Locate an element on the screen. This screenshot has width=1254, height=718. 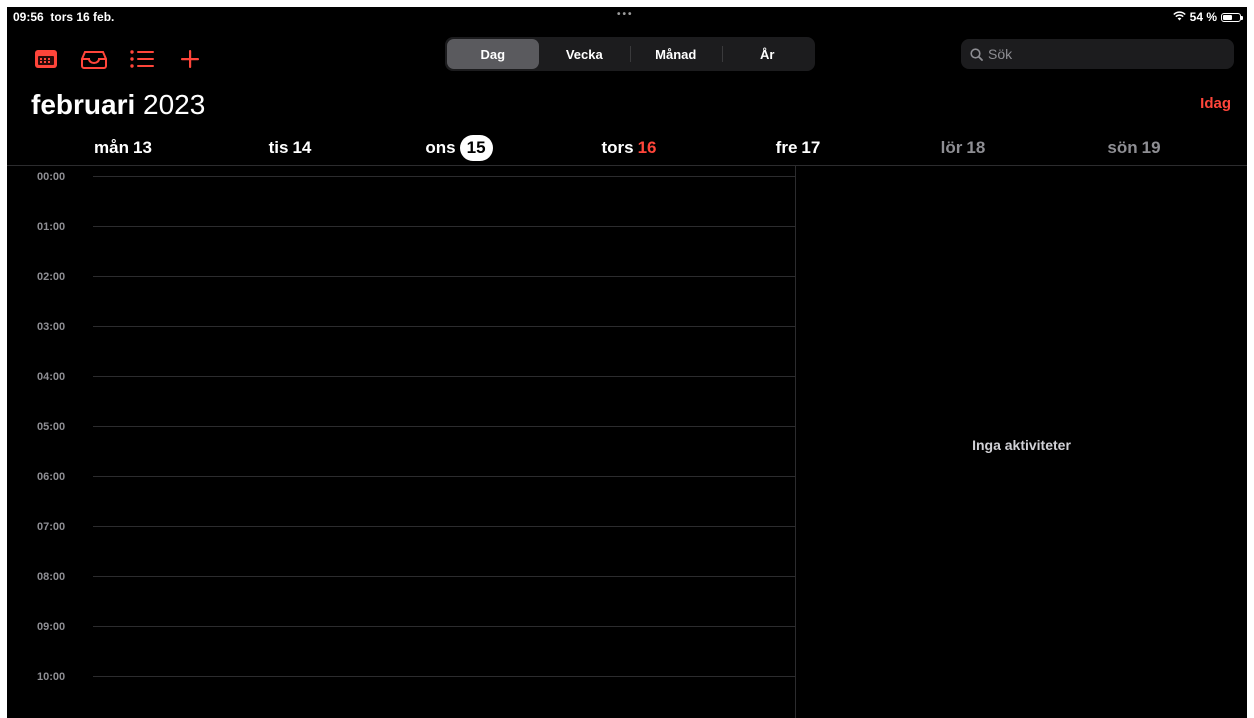
no-events-message: Inga aktiviteter is located at coordinates (1021, 445).